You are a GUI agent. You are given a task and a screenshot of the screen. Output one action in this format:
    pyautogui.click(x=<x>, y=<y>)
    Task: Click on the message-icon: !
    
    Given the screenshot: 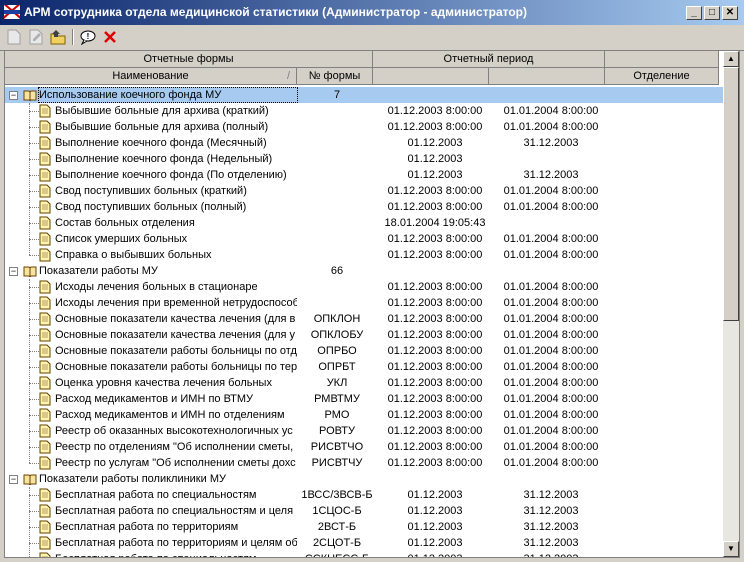 What is the action you would take?
    pyautogui.click(x=88, y=37)
    